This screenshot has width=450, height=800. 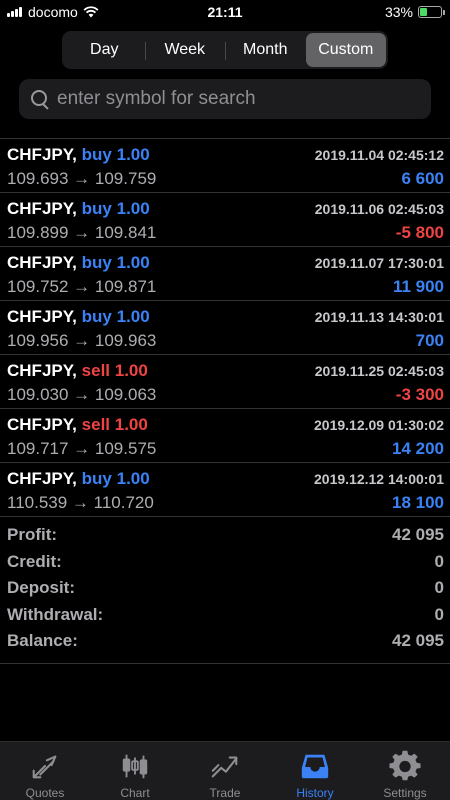 I want to click on summary-label: Balance:, so click(x=42, y=640).